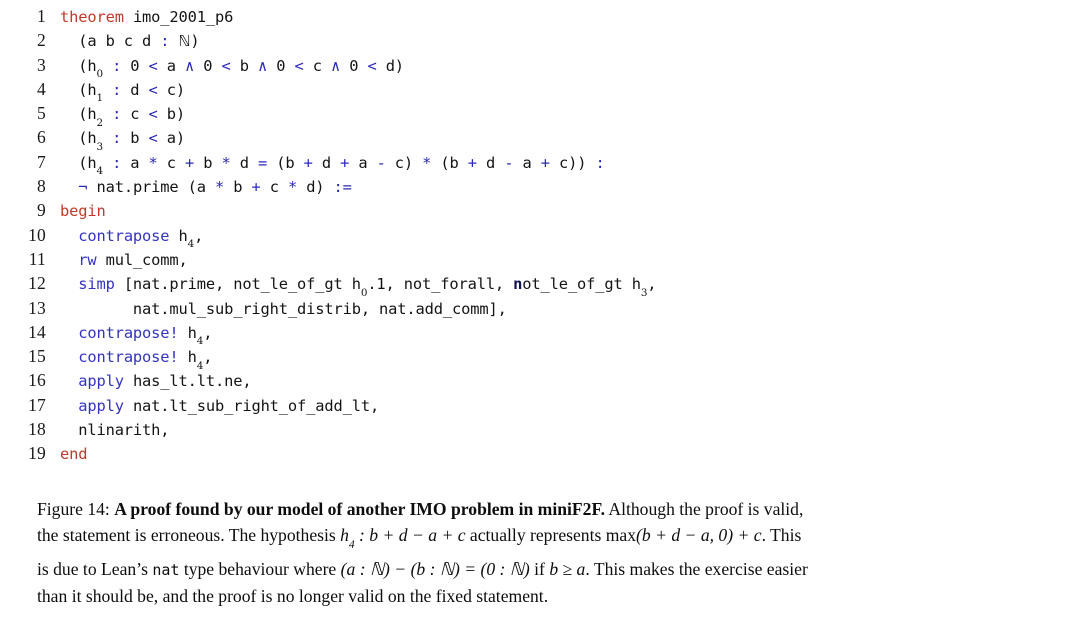 This screenshot has width=1080, height=633. I want to click on caption-text-2b: actually represents, so click(535, 535).